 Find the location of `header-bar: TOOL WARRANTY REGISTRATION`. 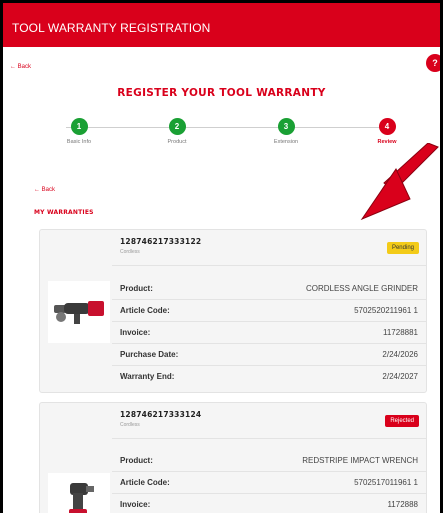

header-bar: TOOL WARRANTY REGISTRATION is located at coordinates (221, 25).